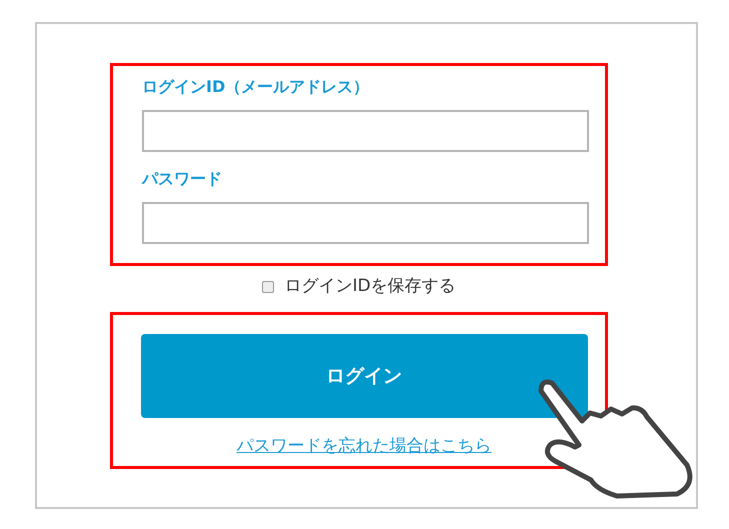  What do you see at coordinates (268, 287) in the screenshot?
I see `checkbox` at bounding box center [268, 287].